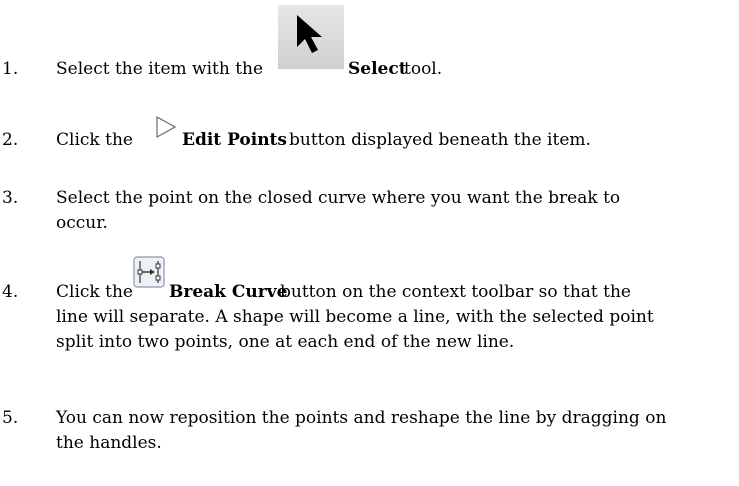 This screenshot has width=739, height=486. I want to click on step-bold-label: Select, so click(377, 69).